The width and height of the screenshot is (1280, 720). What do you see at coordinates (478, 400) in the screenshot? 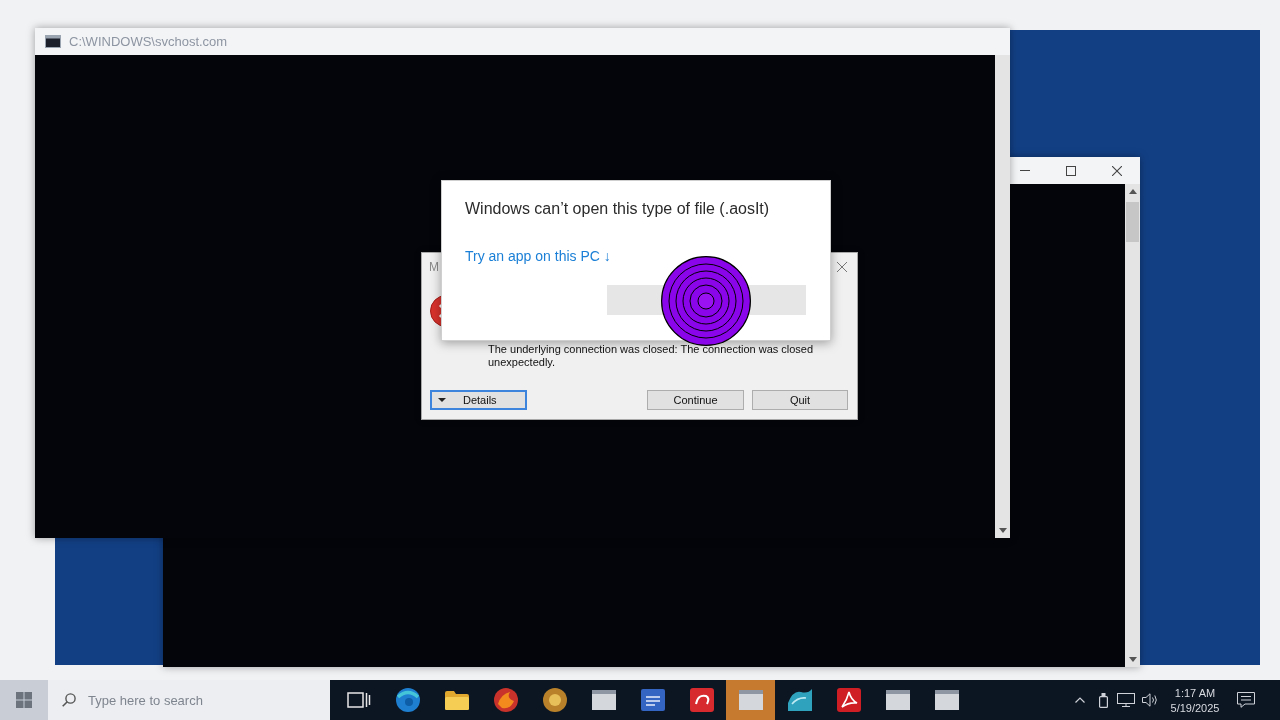
I see `dialog-button: Details` at bounding box center [478, 400].